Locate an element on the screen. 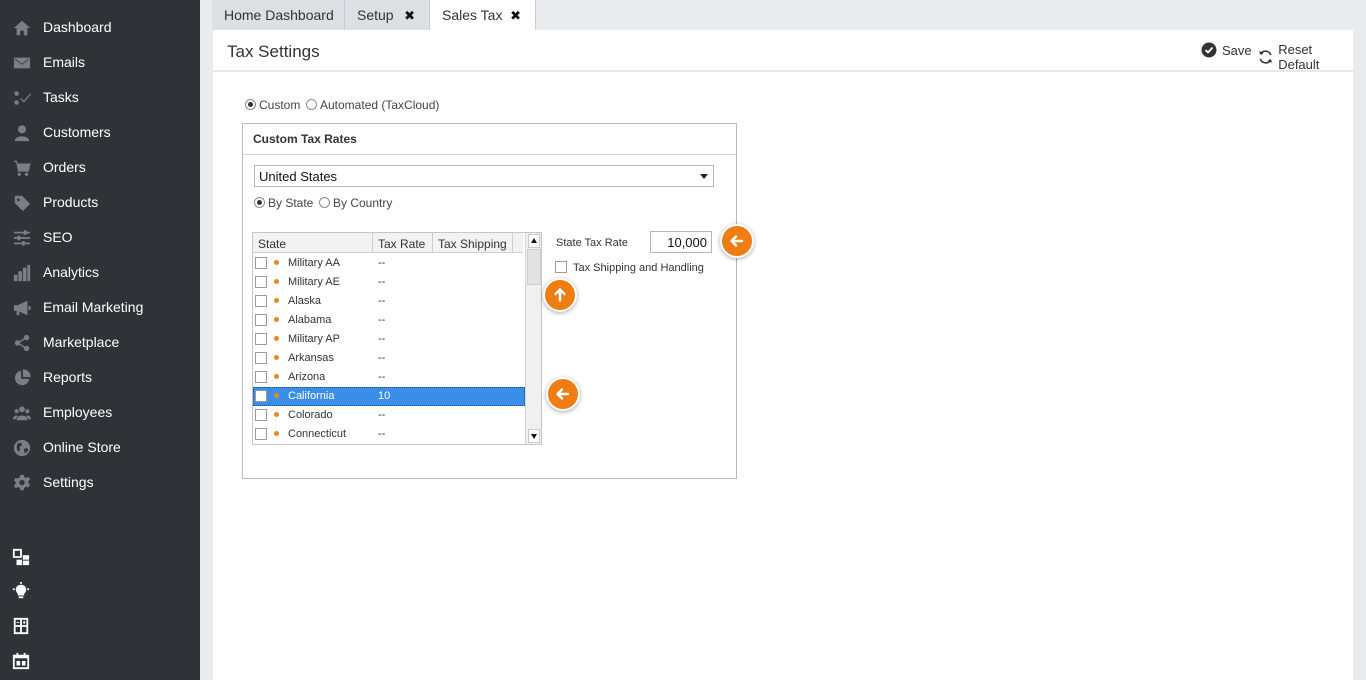 The image size is (1366, 680). gear-icon is located at coordinates (22, 483).